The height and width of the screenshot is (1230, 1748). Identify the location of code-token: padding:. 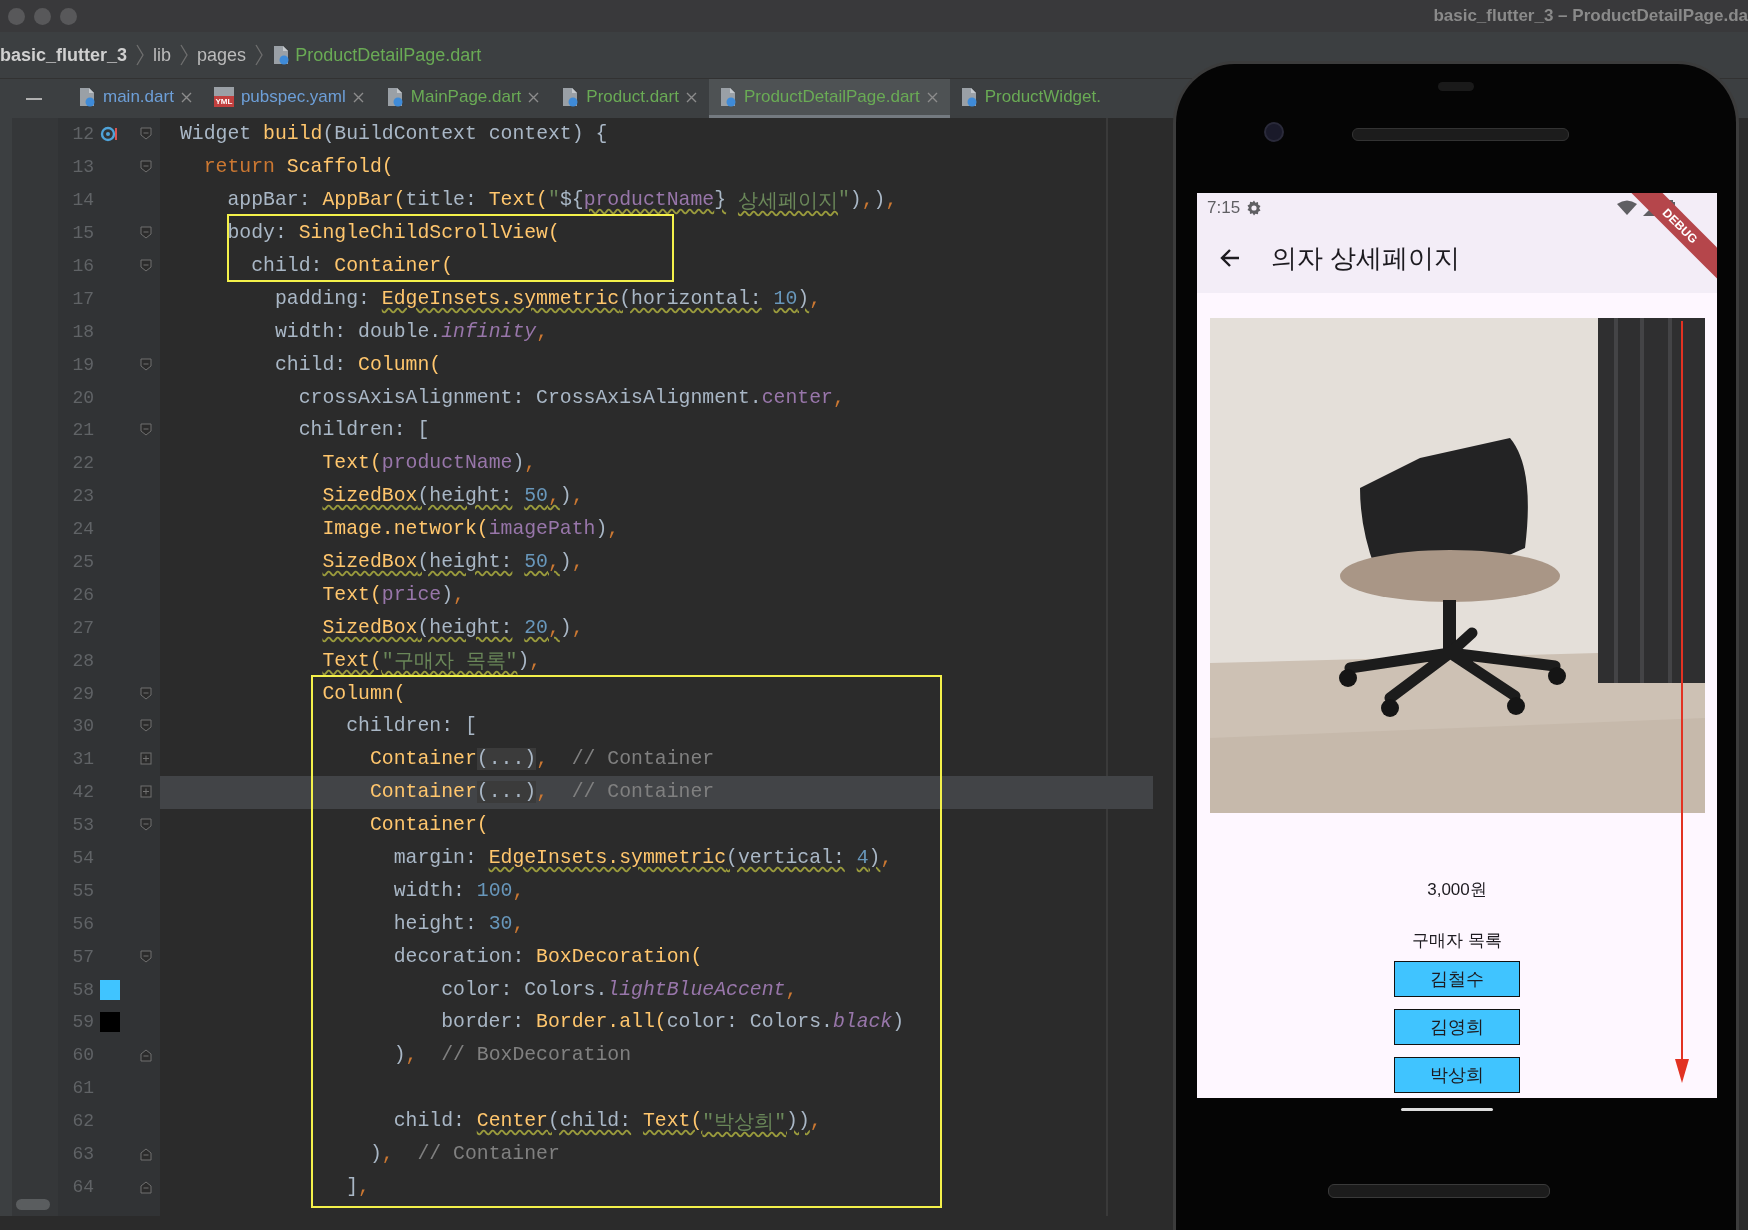
(322, 298).